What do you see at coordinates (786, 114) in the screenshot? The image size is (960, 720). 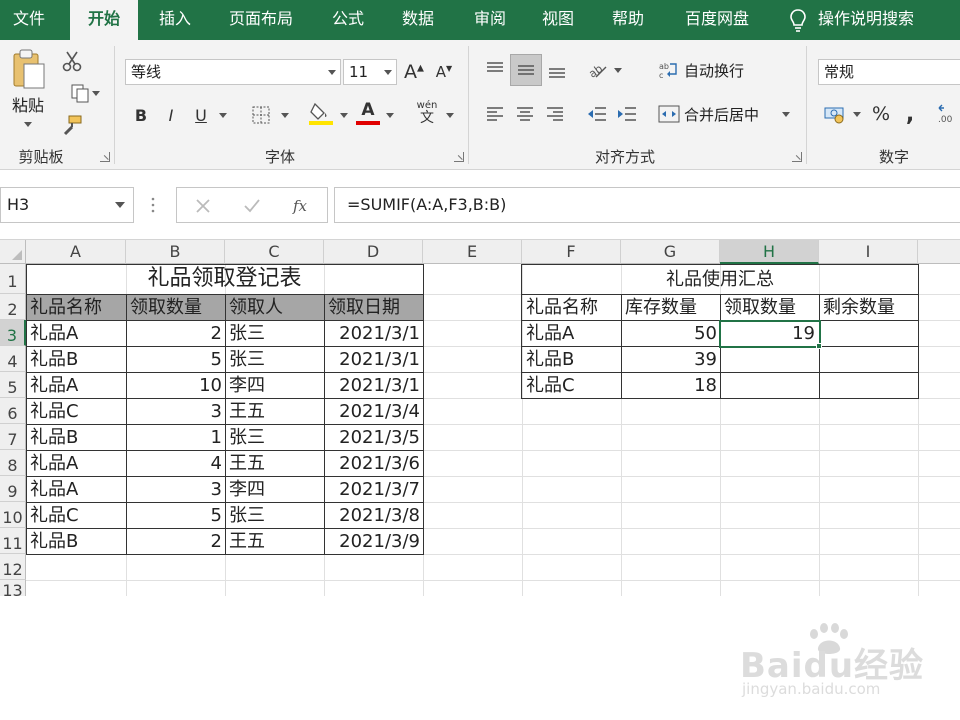 I see `merge-dropdown-arrow` at bounding box center [786, 114].